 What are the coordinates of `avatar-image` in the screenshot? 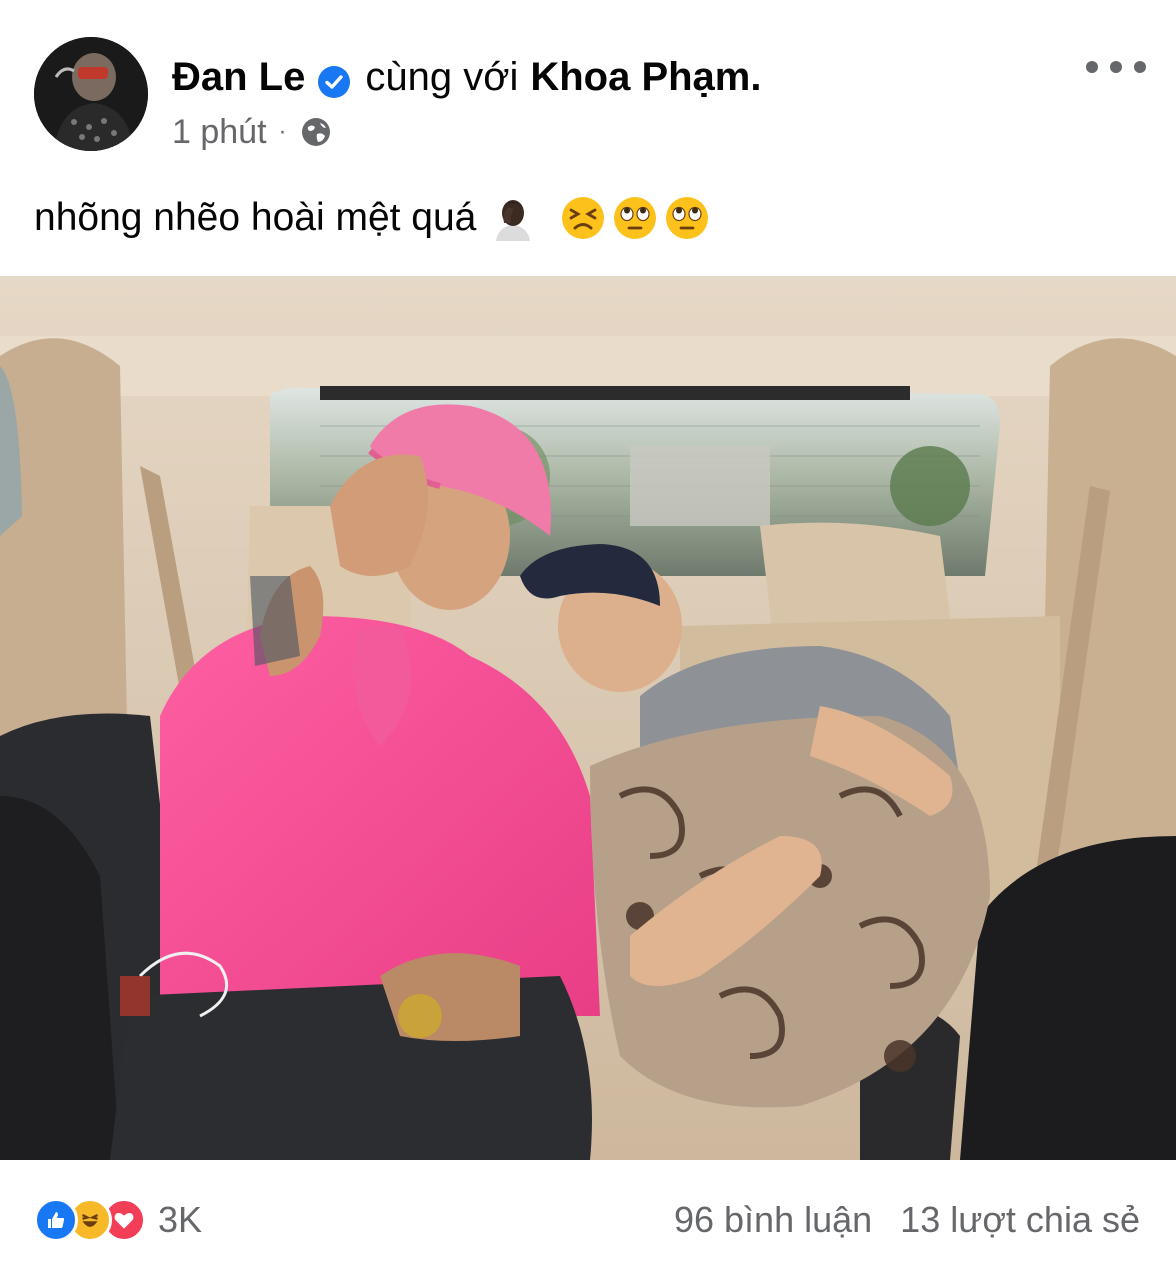 It's located at (91, 94).